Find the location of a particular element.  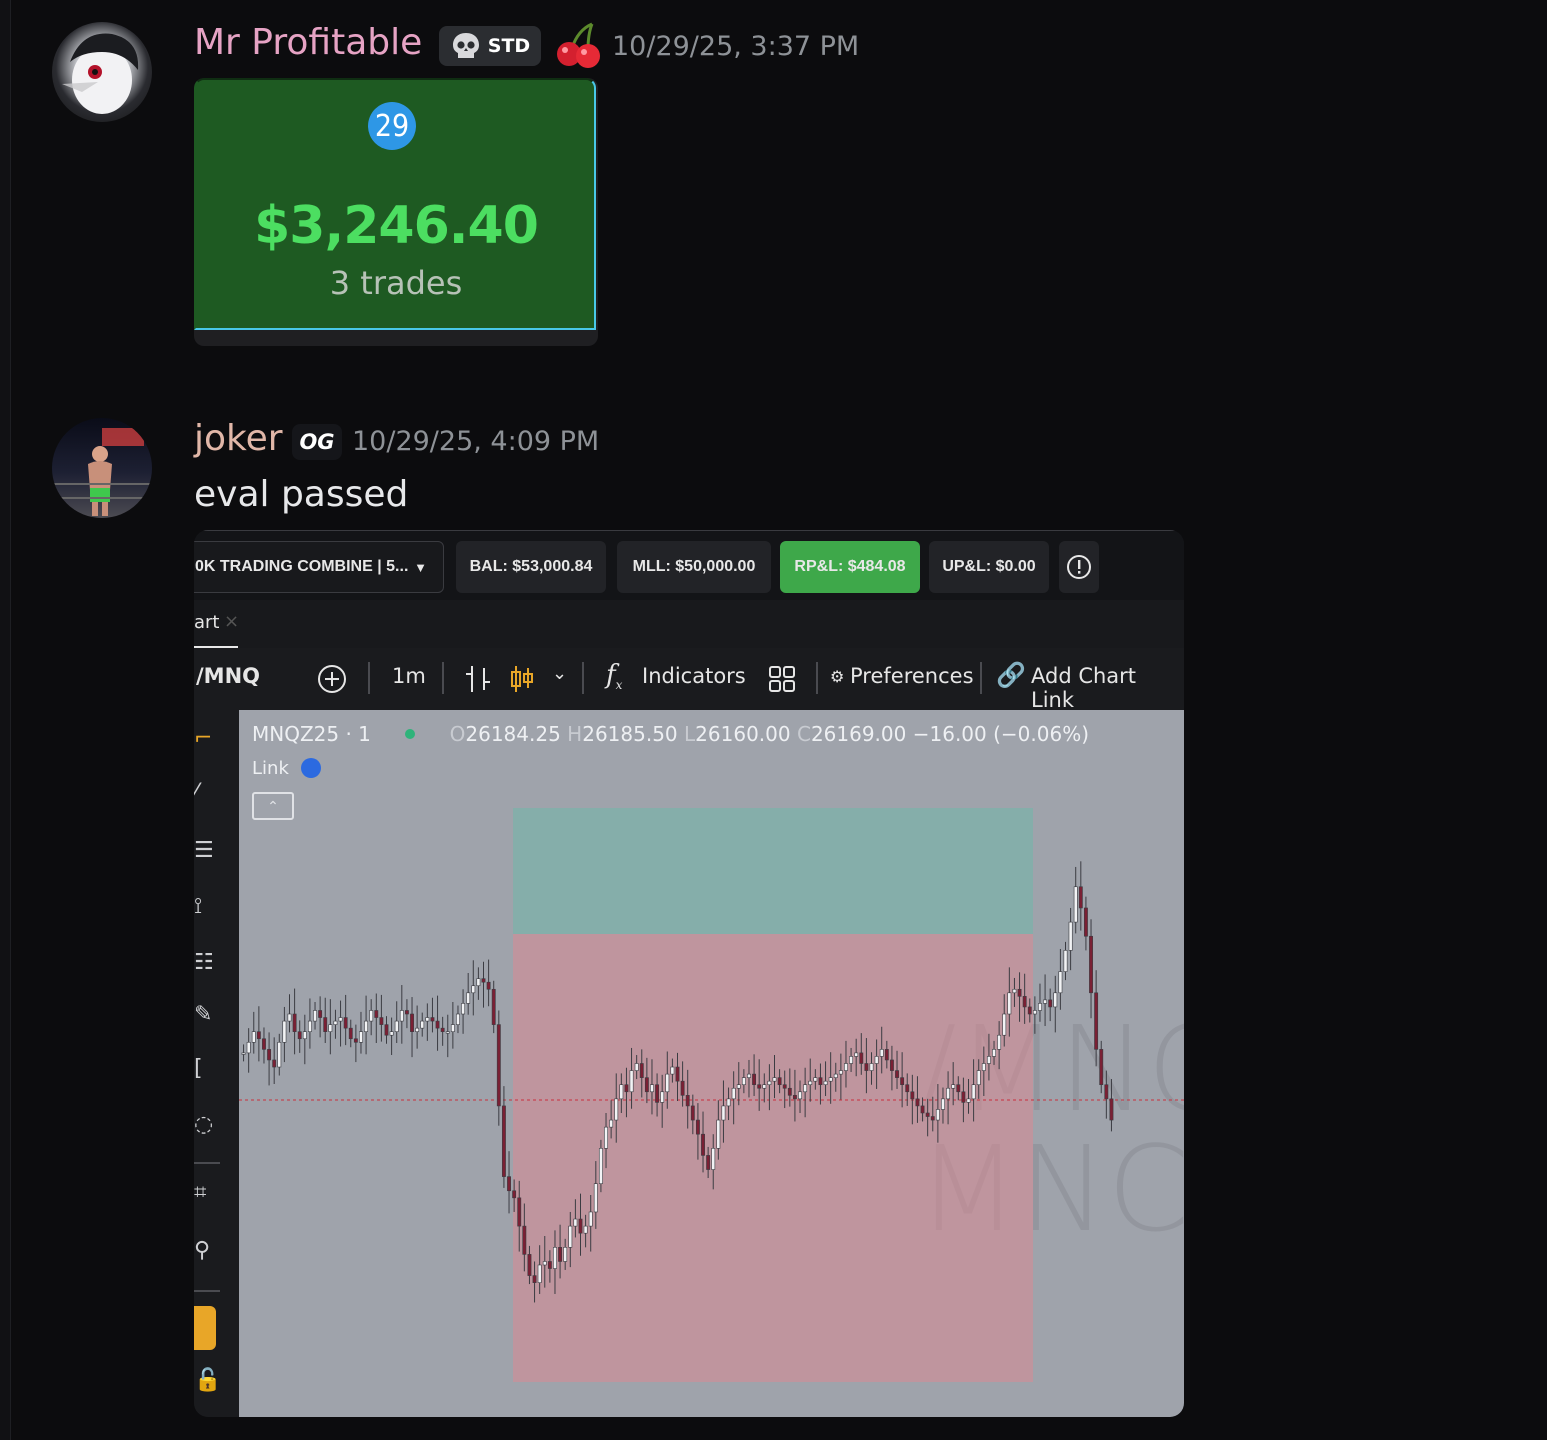

crosshair-icon: ⌐ is located at coordinates (203, 738).